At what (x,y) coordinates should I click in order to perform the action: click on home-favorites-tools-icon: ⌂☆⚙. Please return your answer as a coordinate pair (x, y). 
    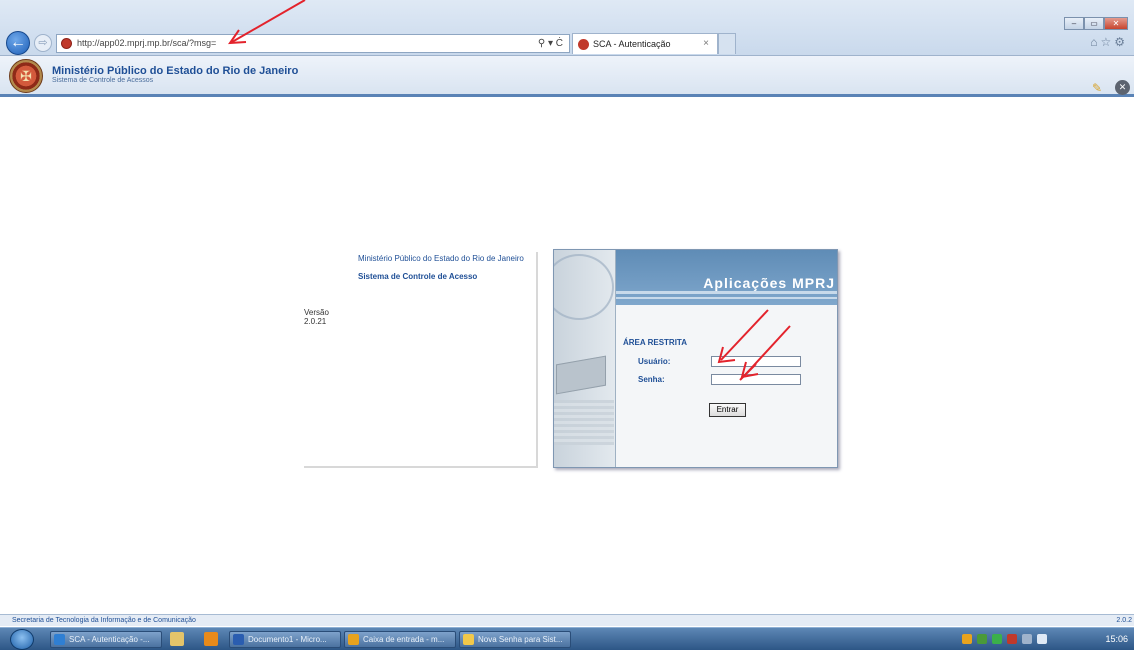
    Looking at the image, I should click on (1109, 42).